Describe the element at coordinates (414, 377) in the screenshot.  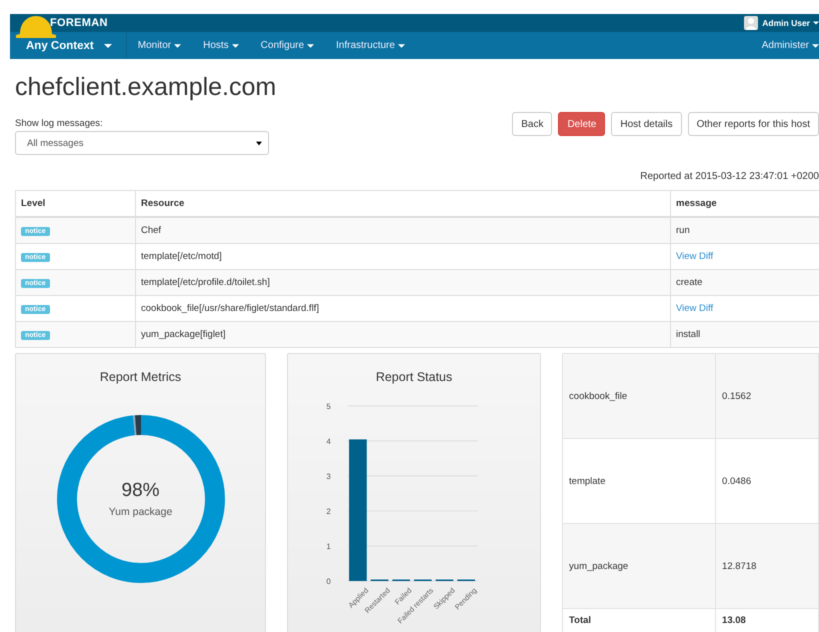
I see `panel-title: Report Status` at that location.